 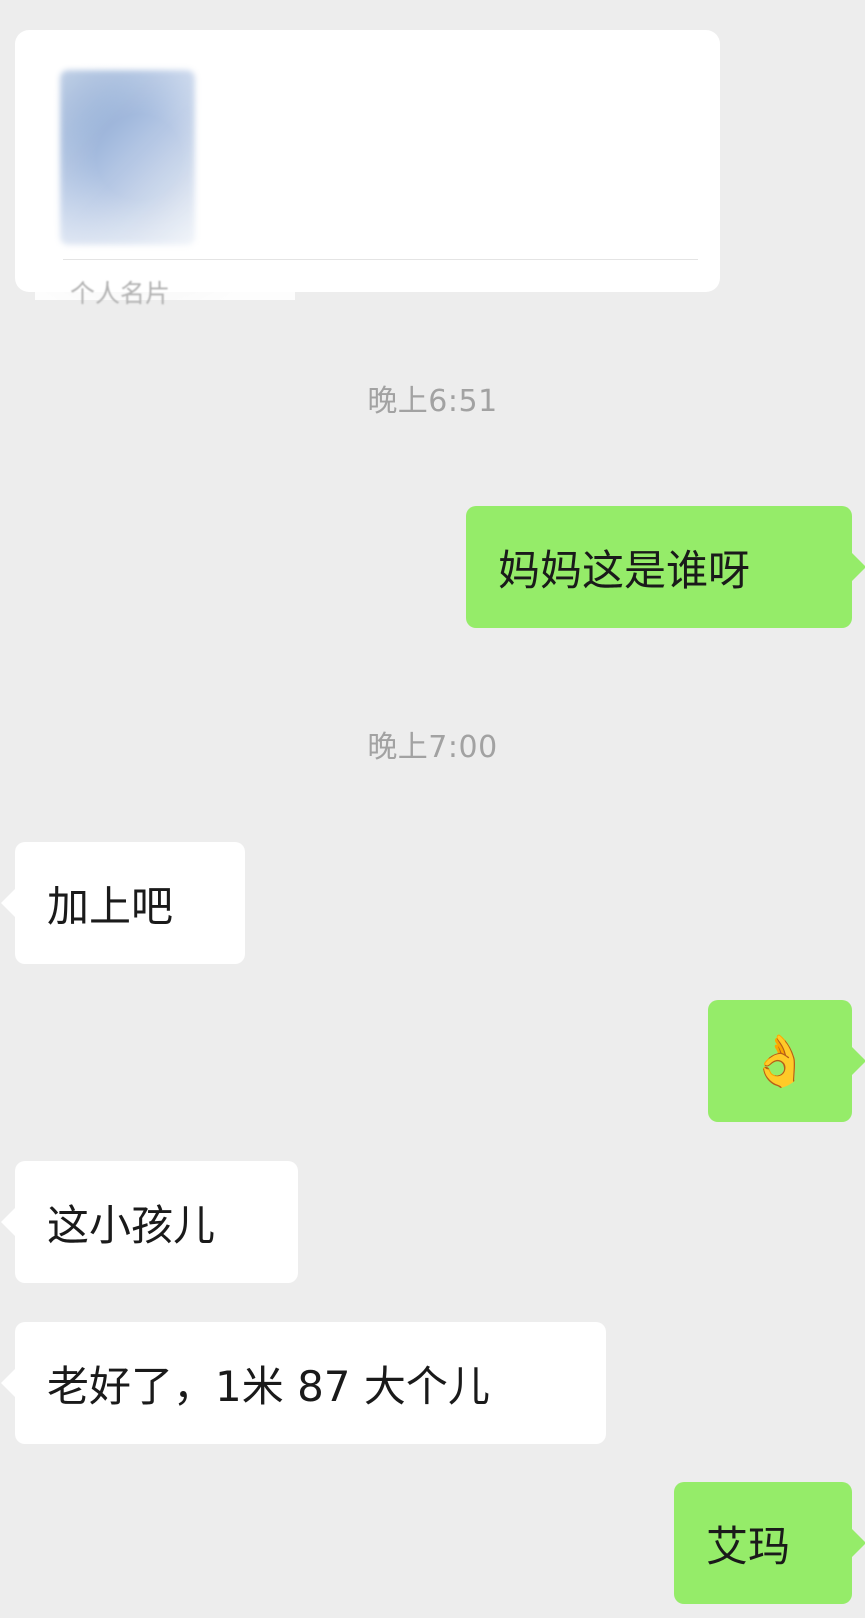 I want to click on contact-card: 个人名片, so click(x=367, y=169).